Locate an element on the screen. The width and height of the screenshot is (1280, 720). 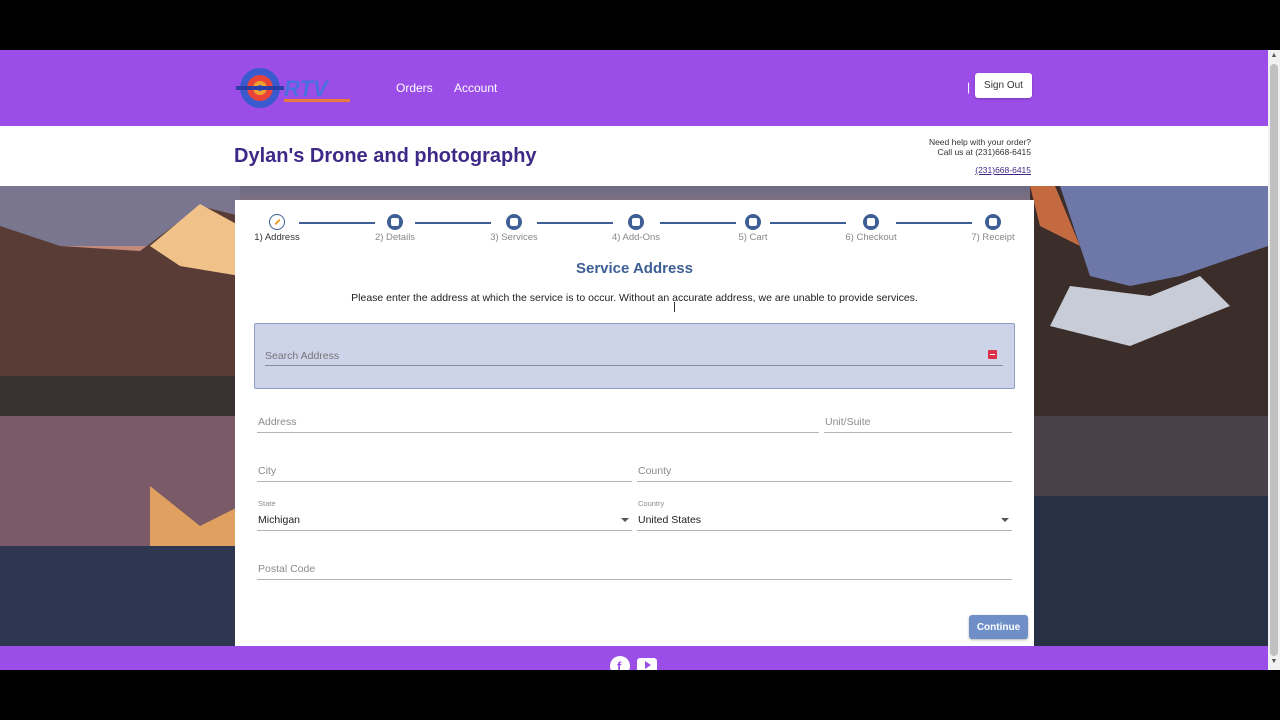
step-label: 2) Details is located at coordinates (395, 237).